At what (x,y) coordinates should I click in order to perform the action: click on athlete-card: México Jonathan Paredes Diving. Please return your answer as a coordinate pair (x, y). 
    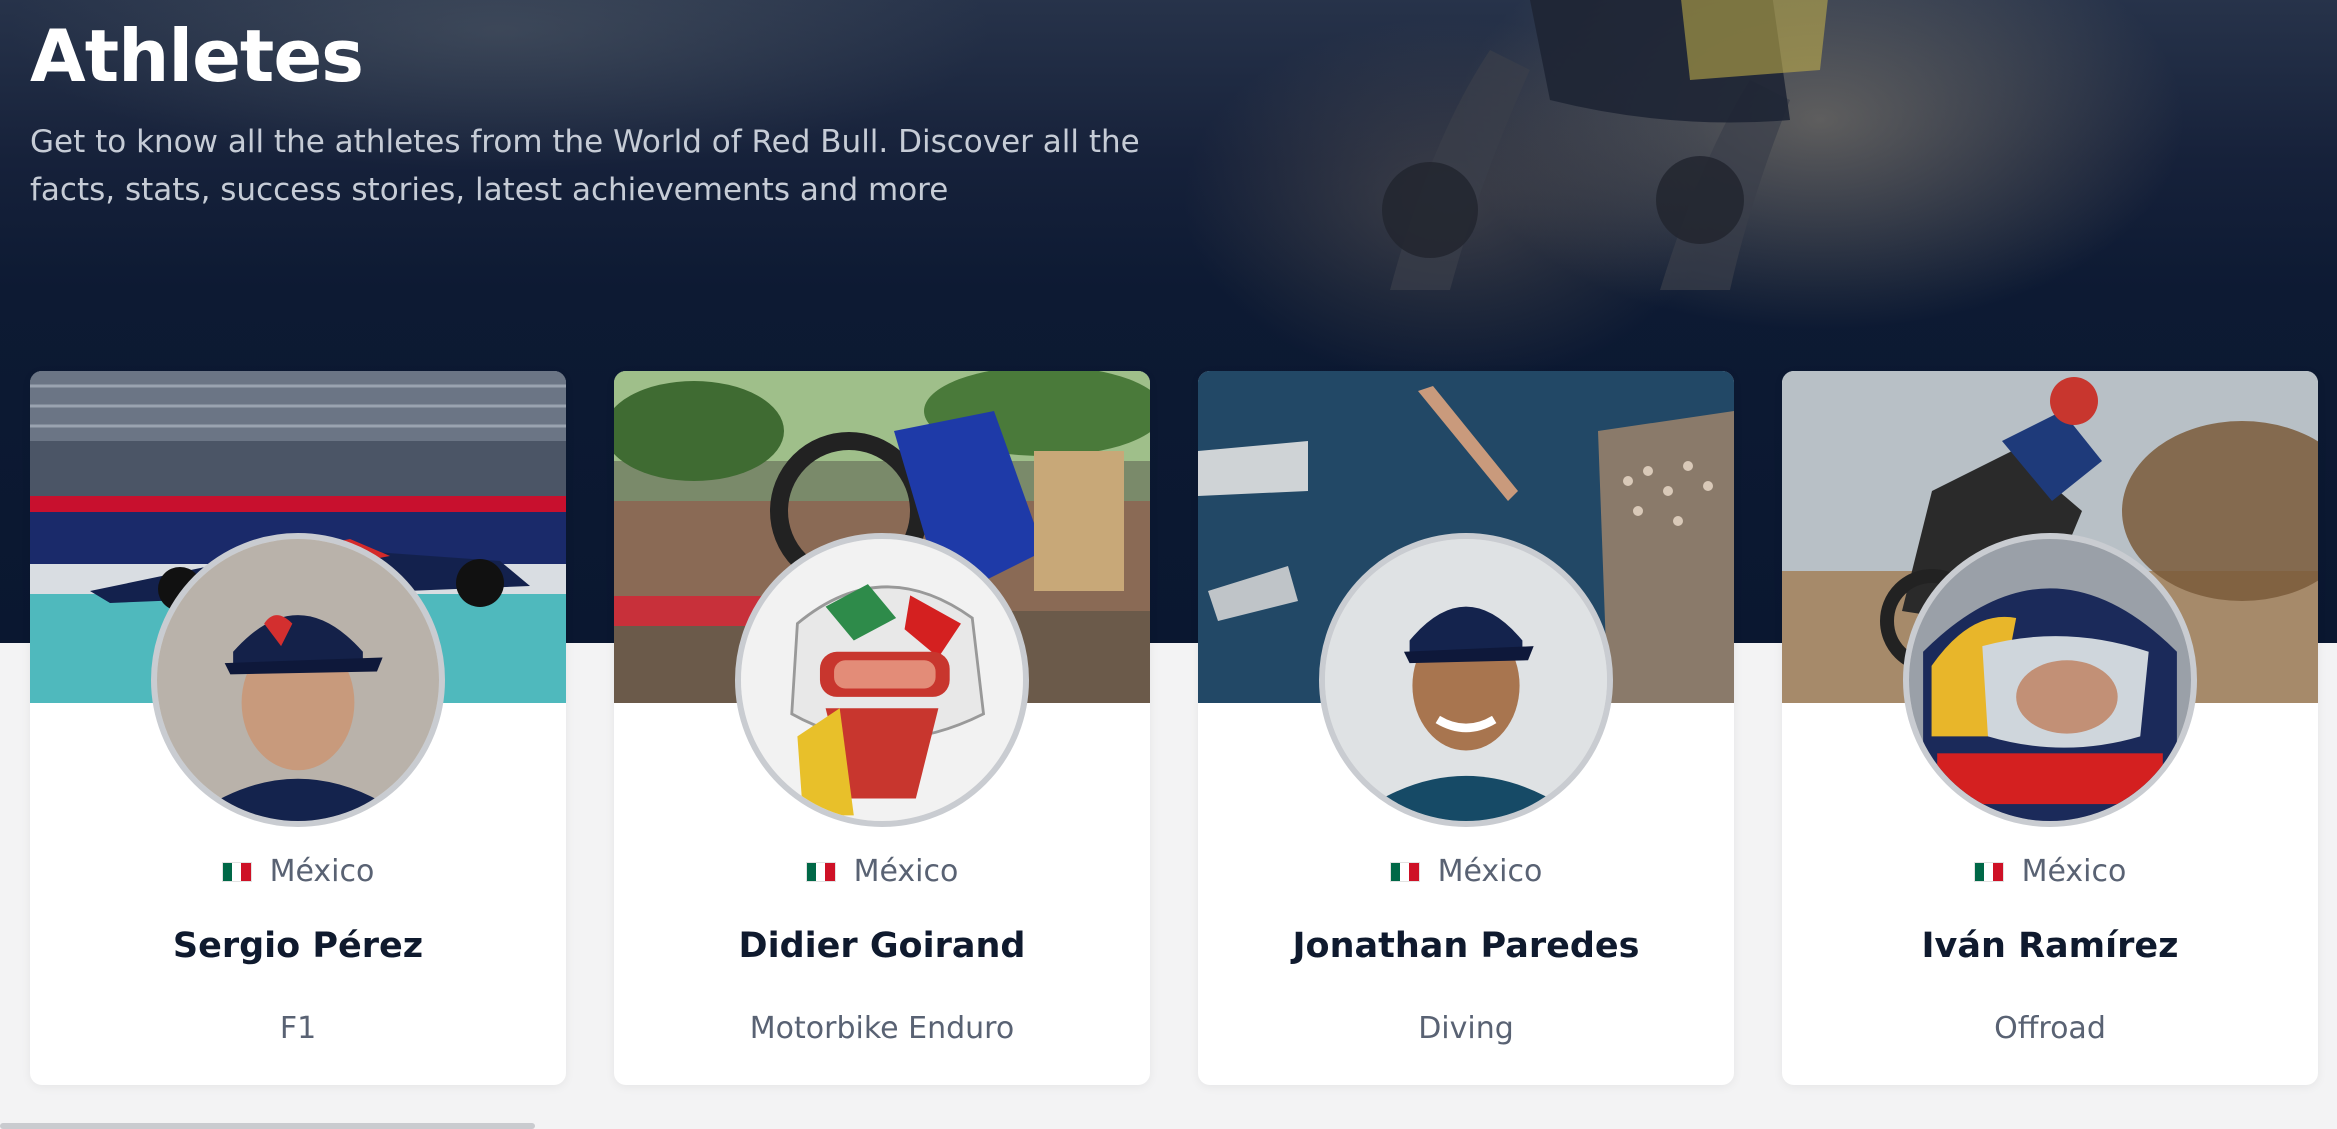
    Looking at the image, I should click on (1466, 728).